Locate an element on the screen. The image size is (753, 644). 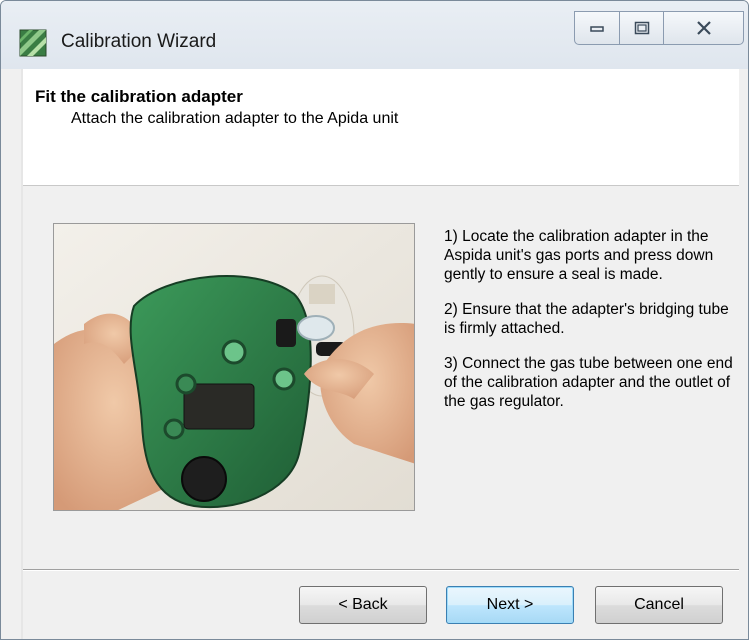
minimize-icon is located at coordinates (597, 29).